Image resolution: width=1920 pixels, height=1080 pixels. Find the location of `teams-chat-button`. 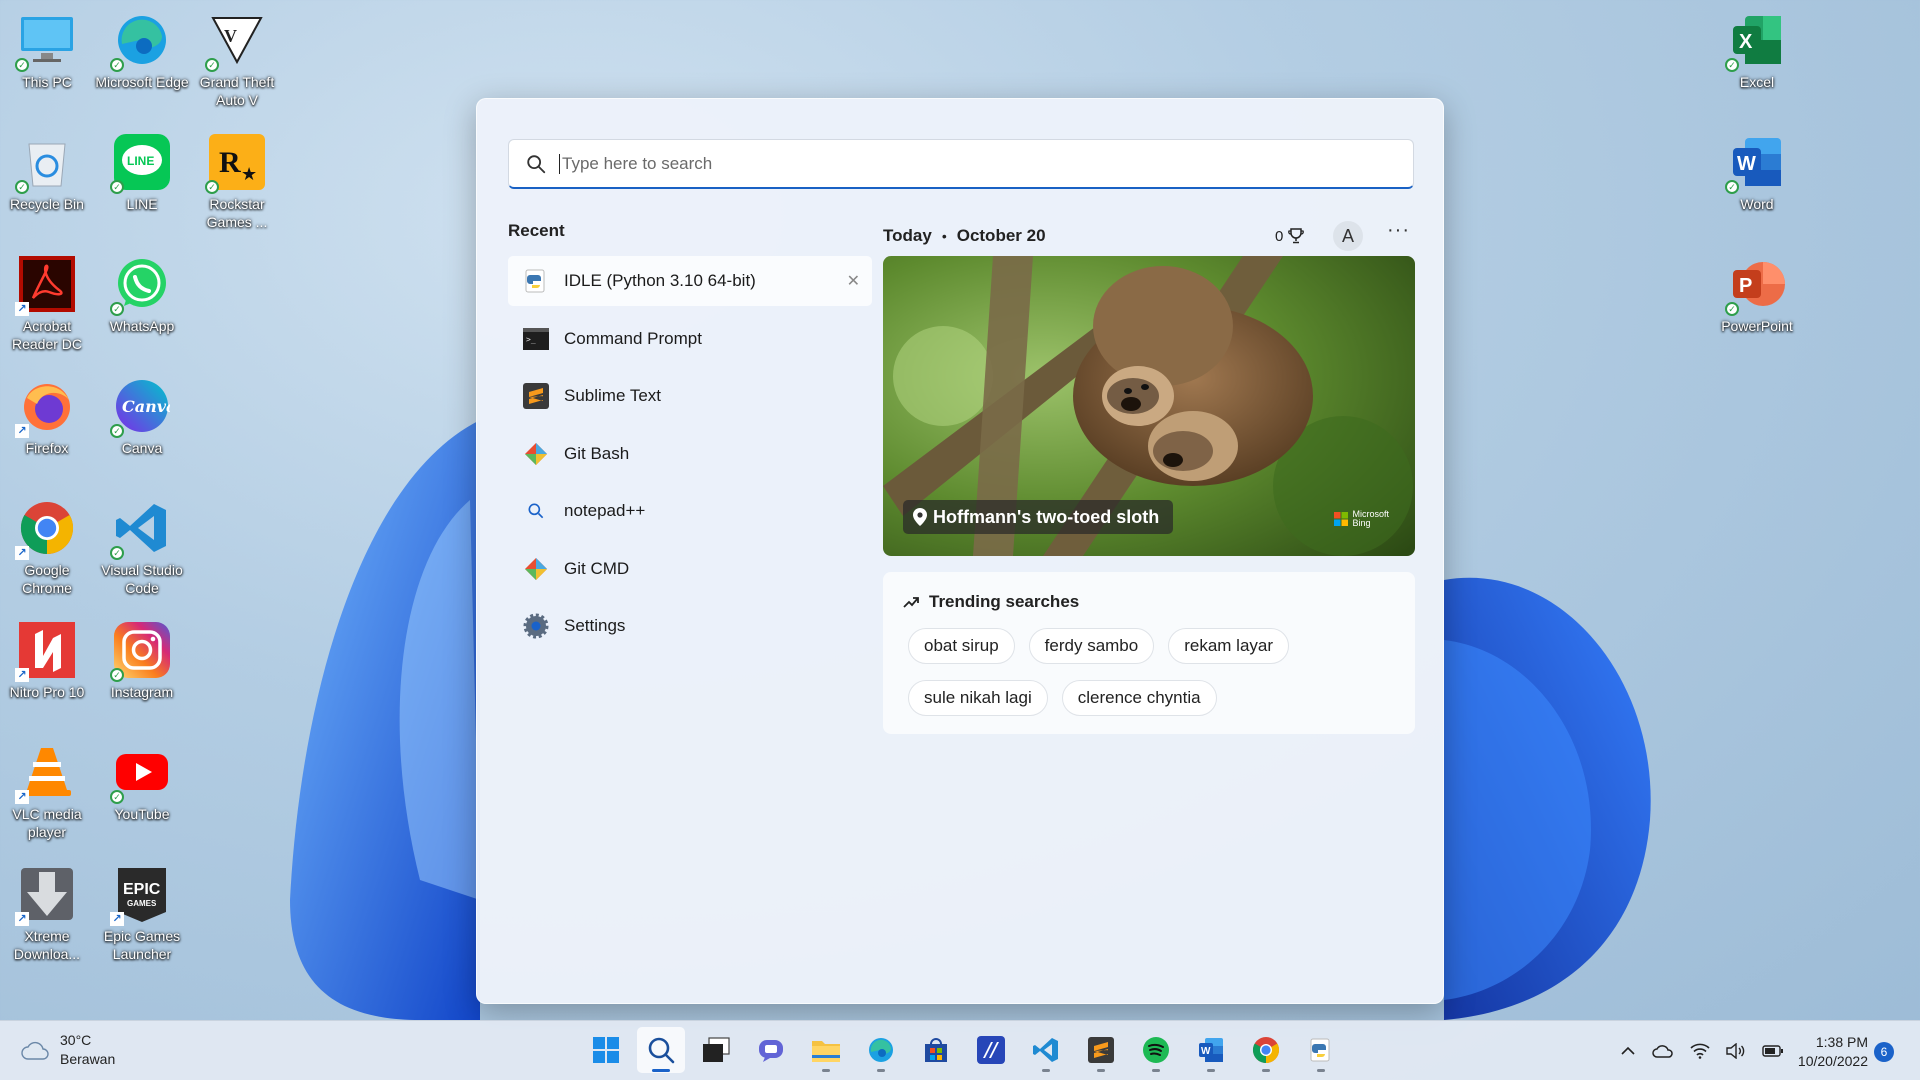

teams-chat-button is located at coordinates (771, 1050).